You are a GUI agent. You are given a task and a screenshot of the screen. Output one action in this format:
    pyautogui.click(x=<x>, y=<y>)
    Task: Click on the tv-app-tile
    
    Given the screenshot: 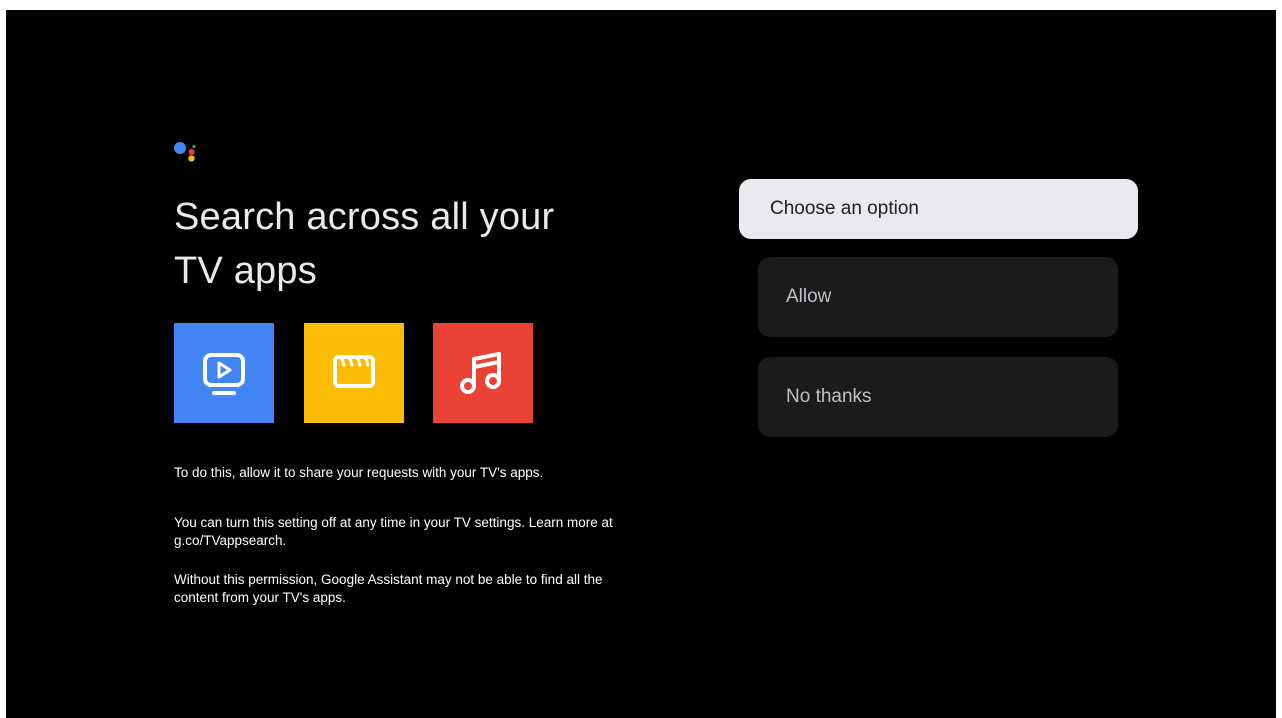 What is the action you would take?
    pyautogui.click(x=224, y=373)
    